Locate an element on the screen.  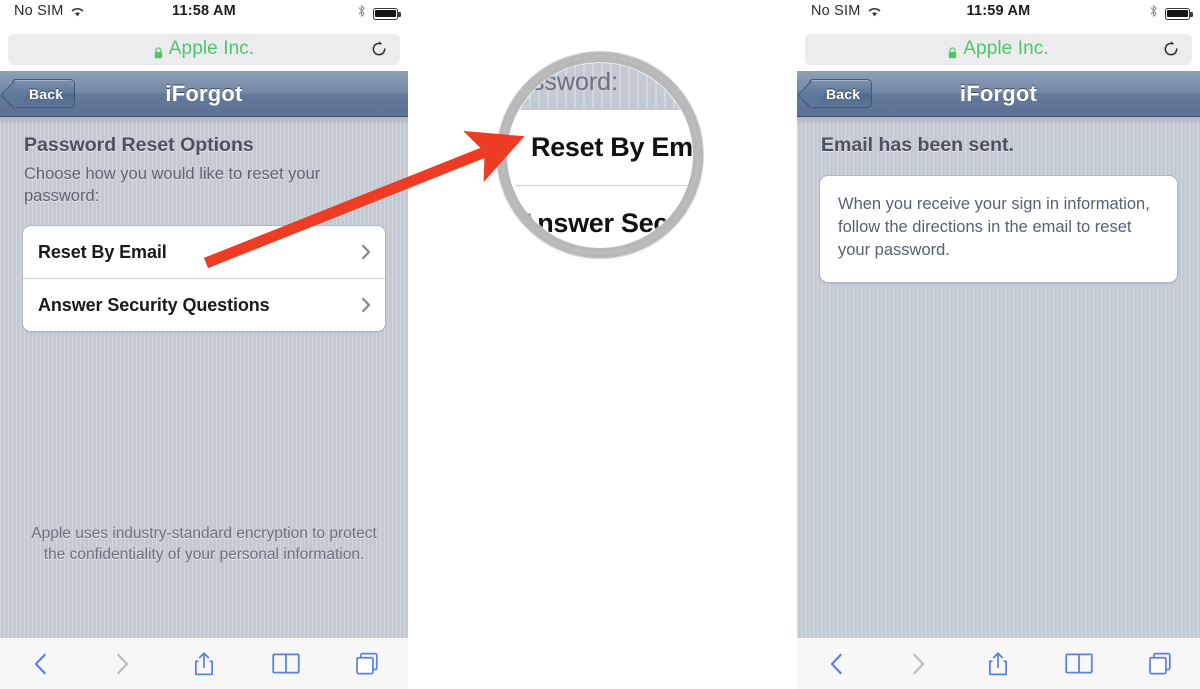
section-title: Password Reset Options is located at coordinates (139, 145).